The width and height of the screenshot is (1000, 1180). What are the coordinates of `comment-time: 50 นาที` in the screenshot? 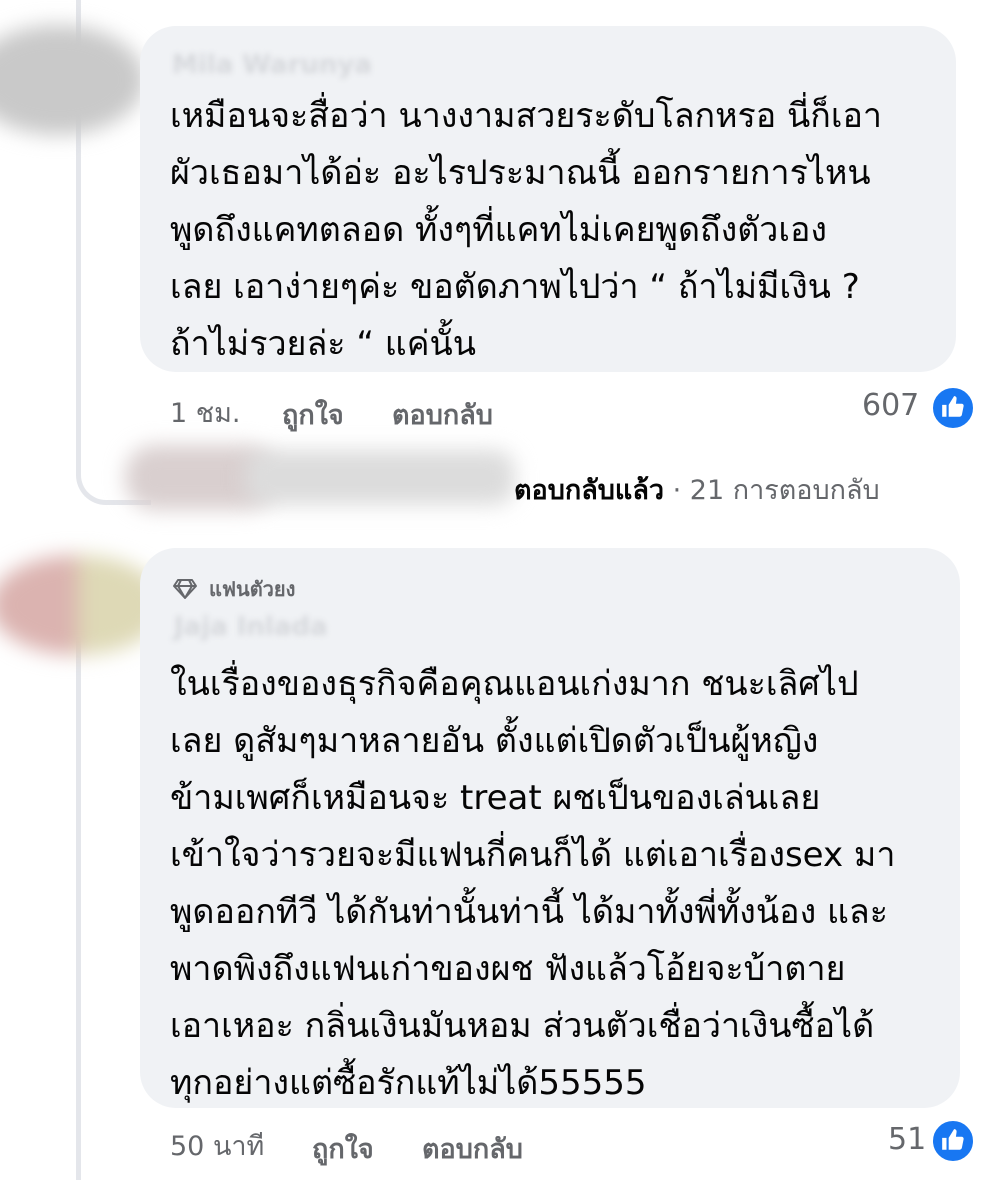 It's located at (217, 1145).